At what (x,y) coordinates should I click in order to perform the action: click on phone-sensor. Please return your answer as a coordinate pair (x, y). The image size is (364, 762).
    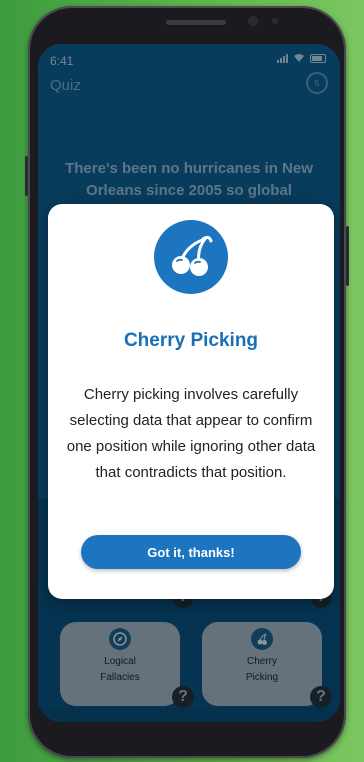
    Looking at the image, I should click on (275, 21).